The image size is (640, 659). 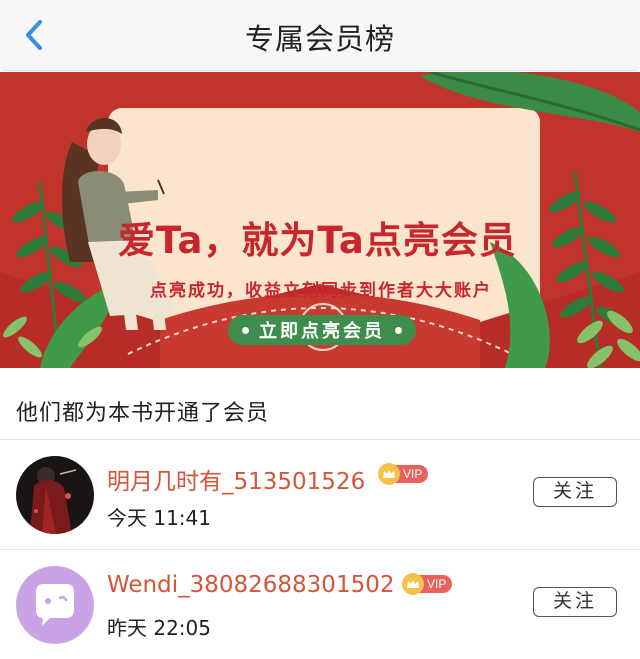 I want to click on member-timestamp: 昨天 22:05, so click(x=159, y=628).